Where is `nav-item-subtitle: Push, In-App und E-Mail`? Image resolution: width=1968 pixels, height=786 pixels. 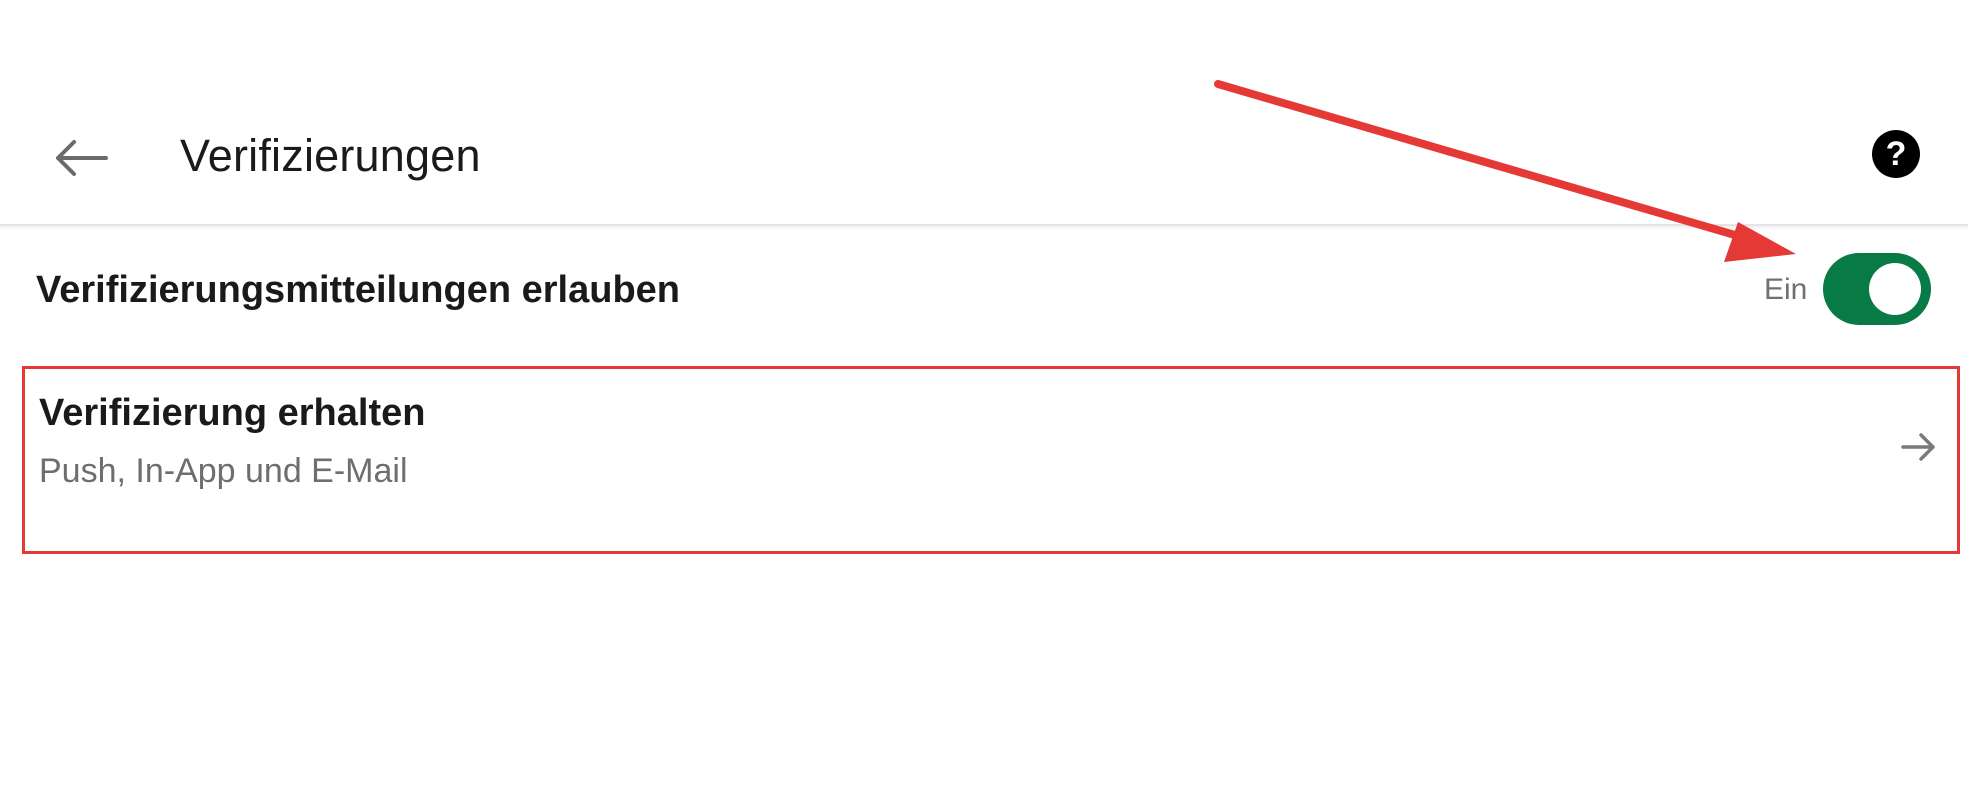 nav-item-subtitle: Push, In-App und E-Mail is located at coordinates (223, 471).